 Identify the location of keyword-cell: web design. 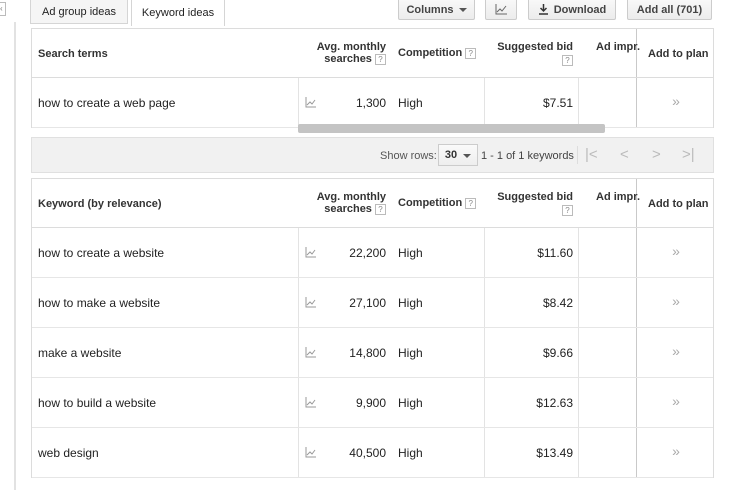
(68, 453).